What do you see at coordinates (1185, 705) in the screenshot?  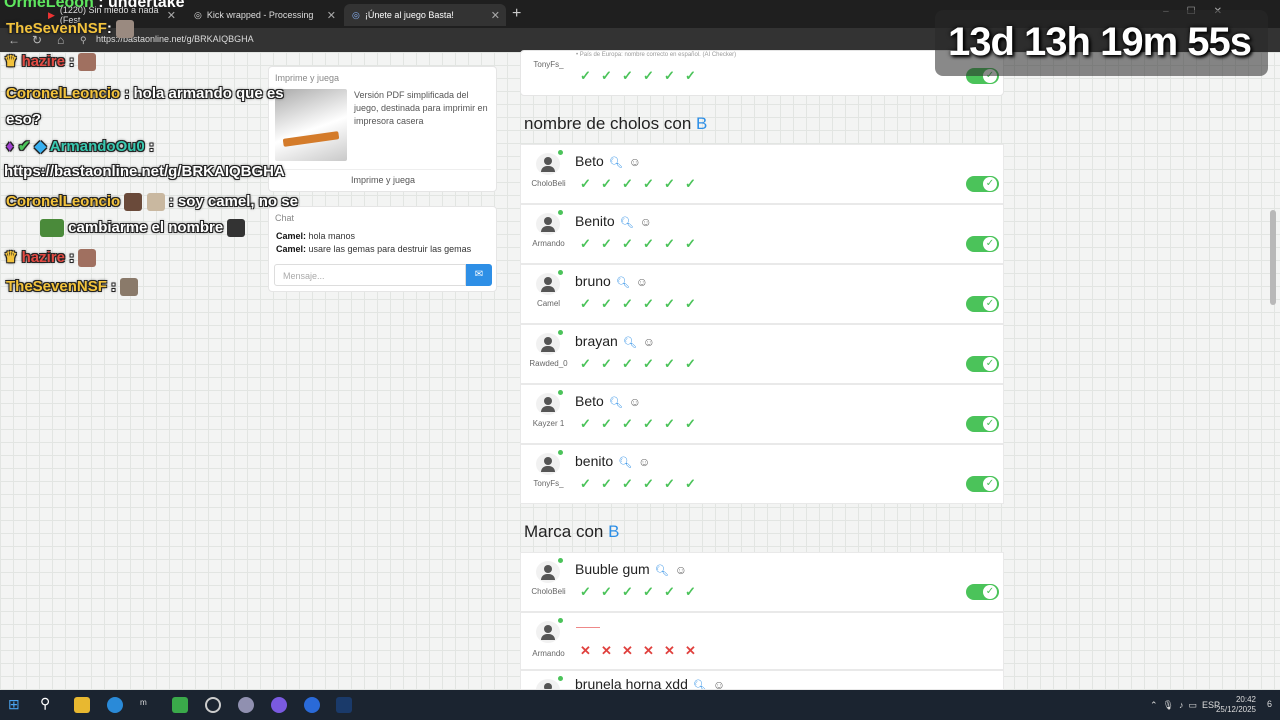 I see `system-tray: ⌃ 🎙︎ ♪ ▭ ESP` at bounding box center [1185, 705].